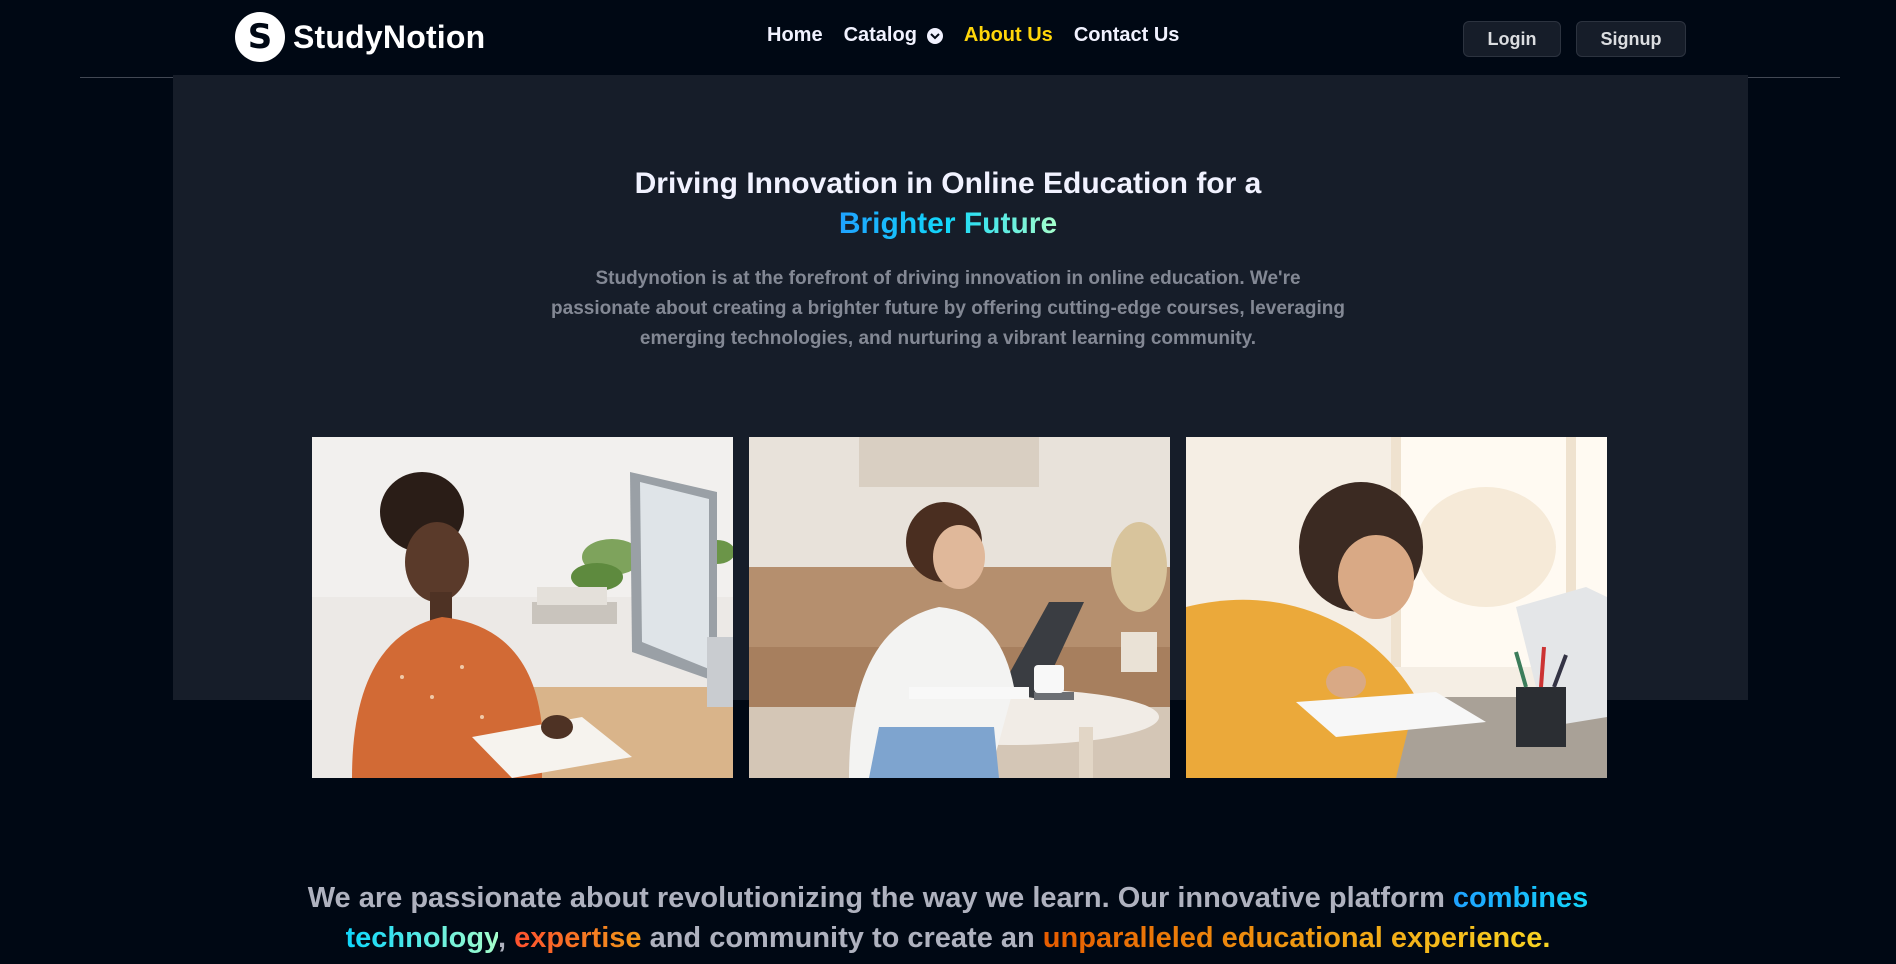 This screenshot has height=964, width=1896. Describe the element at coordinates (795, 35) in the screenshot. I see `nav-home: Home` at that location.